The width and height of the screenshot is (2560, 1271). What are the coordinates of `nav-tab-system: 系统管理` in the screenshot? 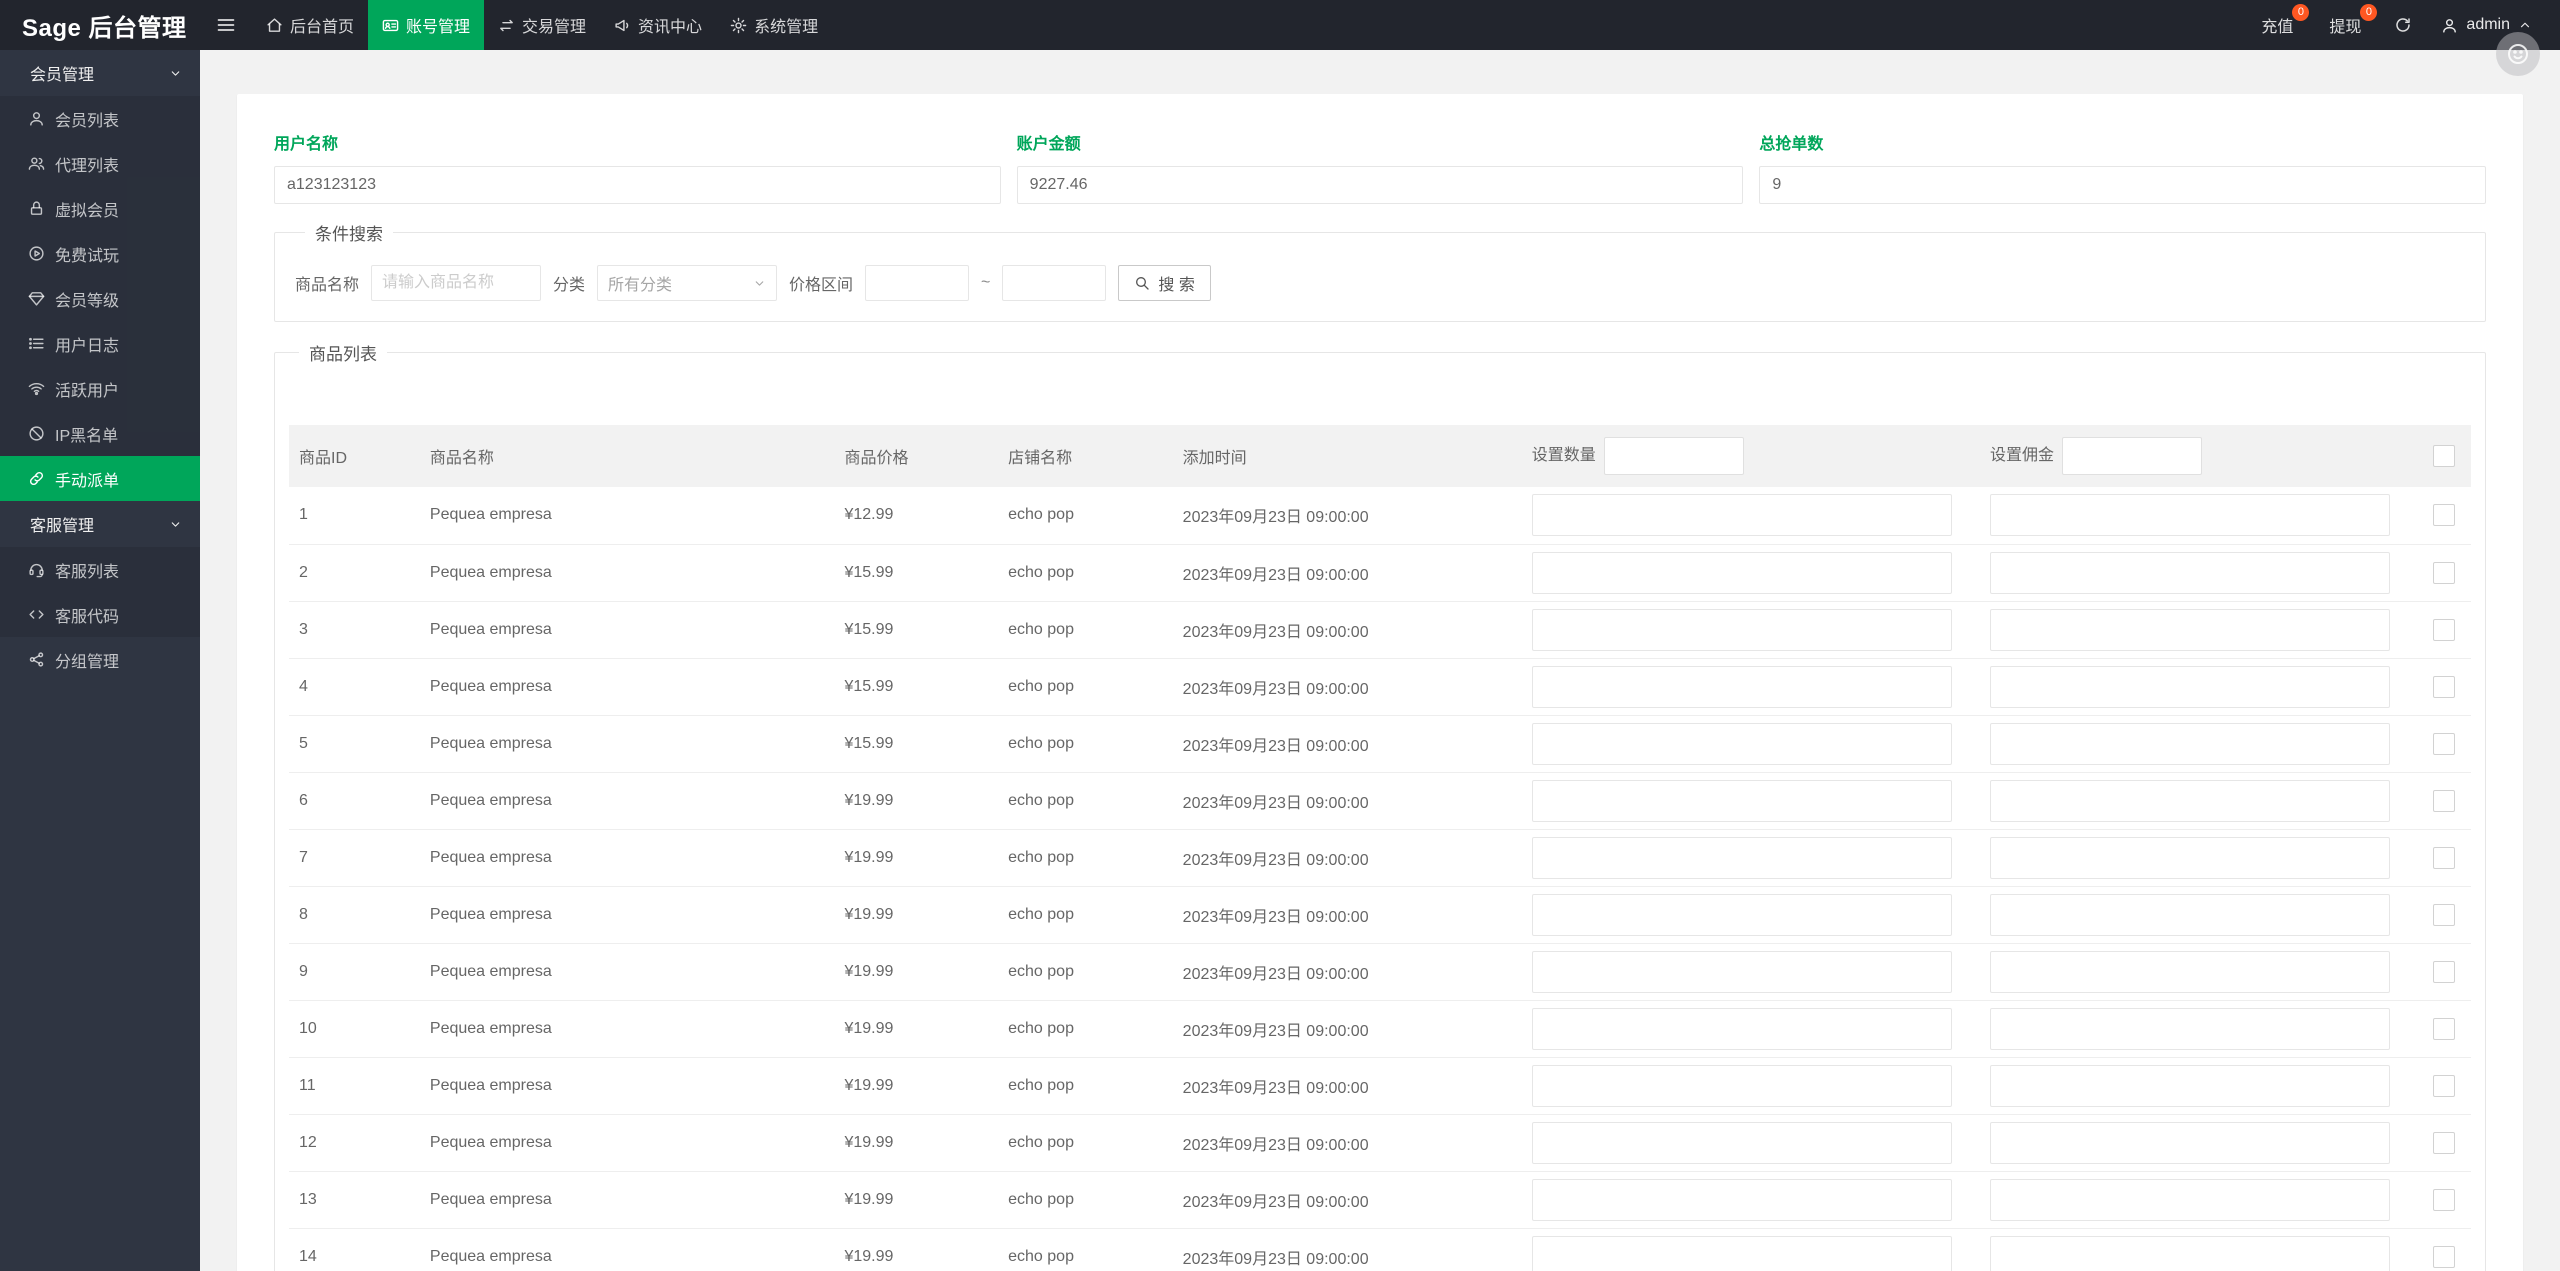 It's located at (774, 25).